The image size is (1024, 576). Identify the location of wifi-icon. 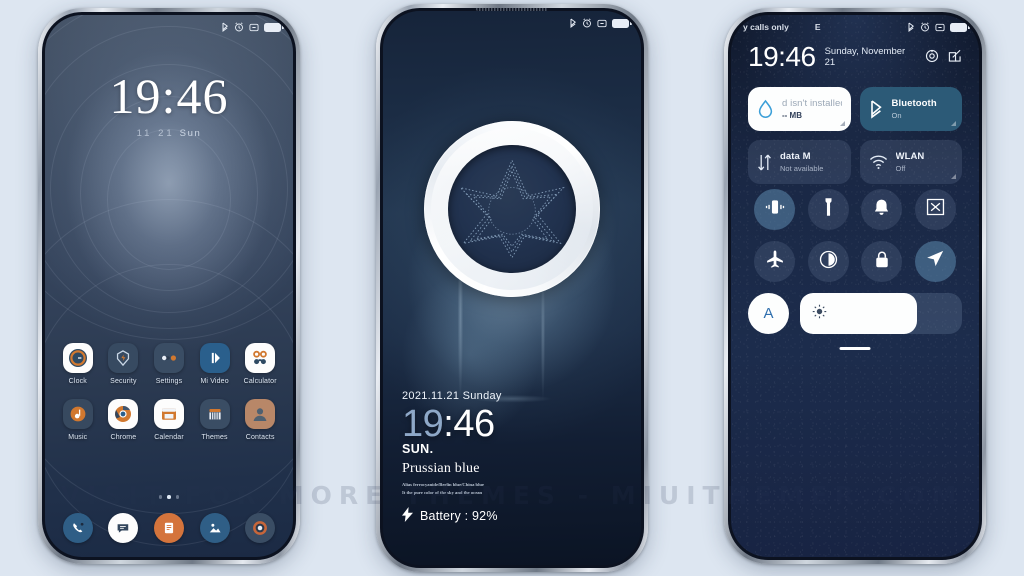
(878, 162).